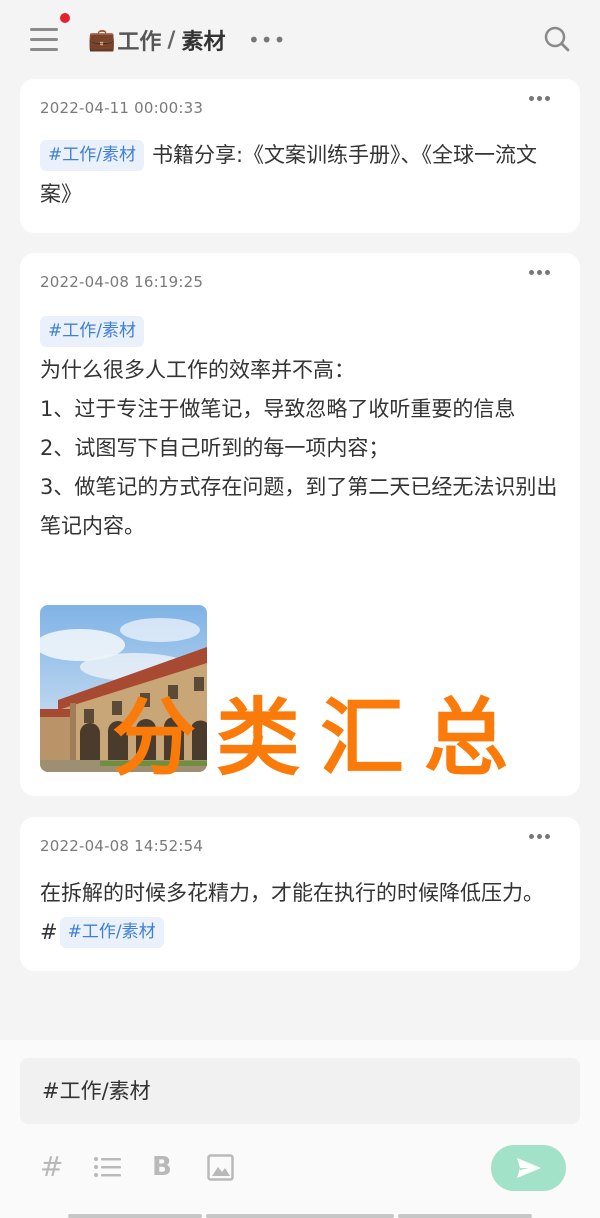 The image size is (600, 1218). I want to click on note-date: 2022-04-11 00:00:33, so click(122, 108).